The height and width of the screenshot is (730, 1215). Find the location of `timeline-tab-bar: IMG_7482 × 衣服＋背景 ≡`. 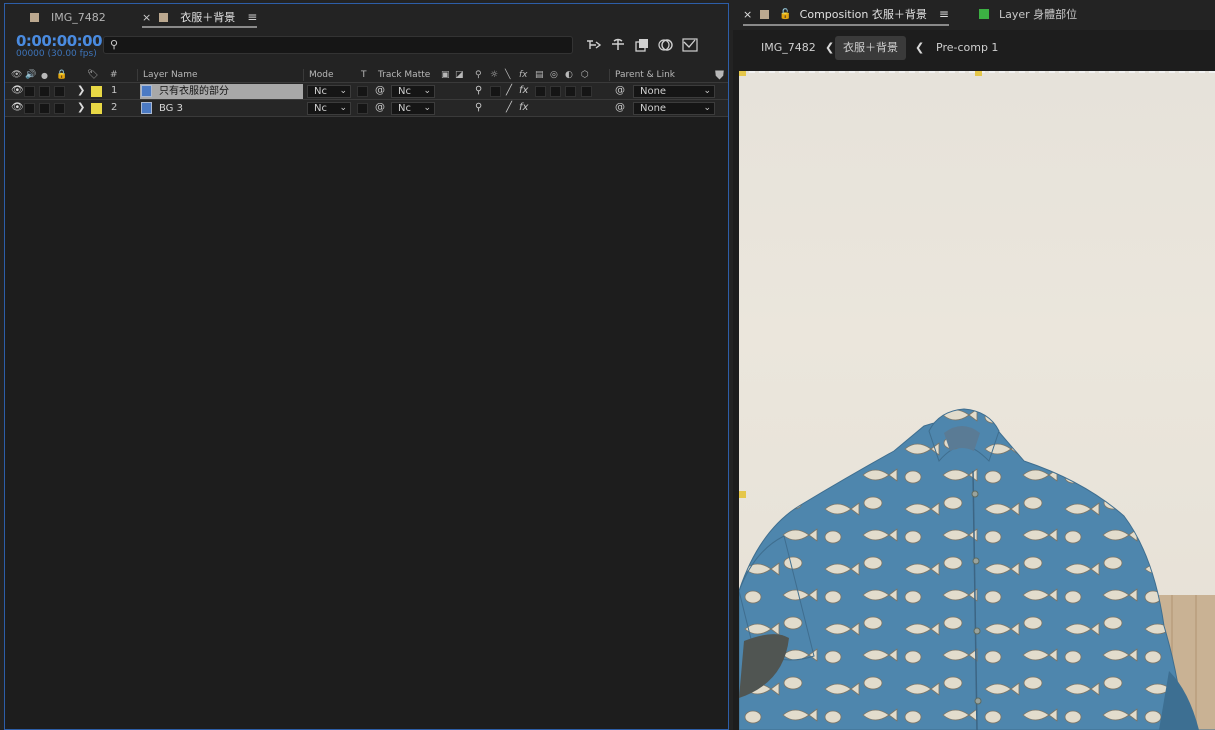

timeline-tab-bar: IMG_7482 × 衣服＋背景 ≡ is located at coordinates (366, 16).